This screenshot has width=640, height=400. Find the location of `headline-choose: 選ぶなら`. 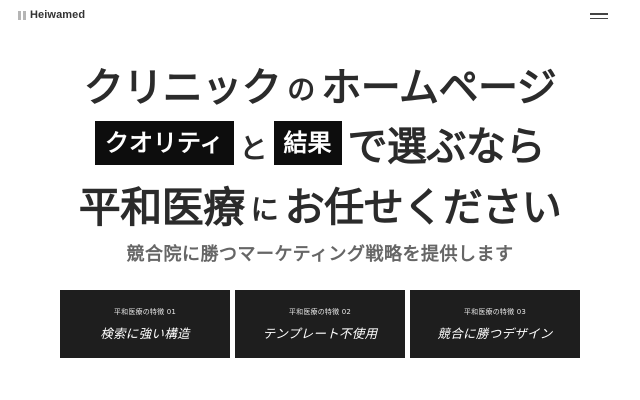

headline-choose: 選ぶなら is located at coordinates (466, 147).